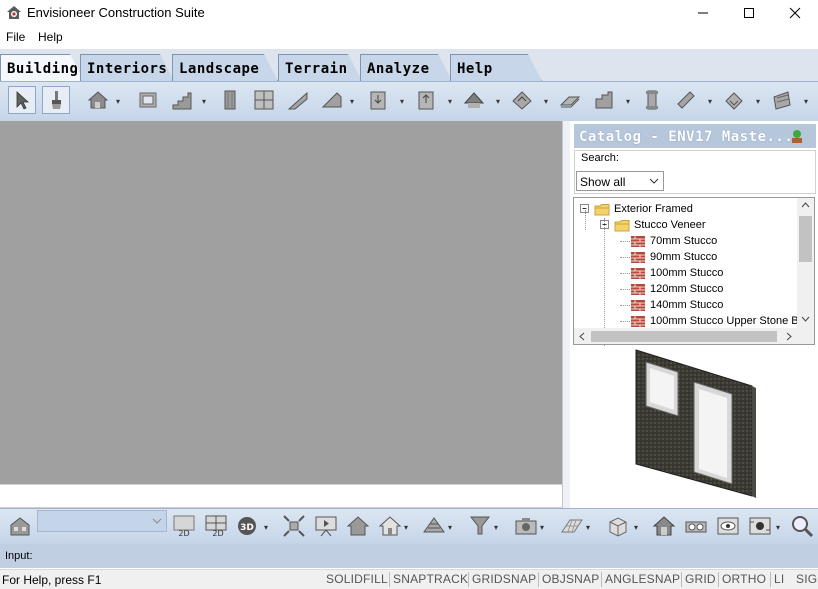 The image size is (818, 589). Describe the element at coordinates (326, 526) in the screenshot. I see `presentation-button` at that location.